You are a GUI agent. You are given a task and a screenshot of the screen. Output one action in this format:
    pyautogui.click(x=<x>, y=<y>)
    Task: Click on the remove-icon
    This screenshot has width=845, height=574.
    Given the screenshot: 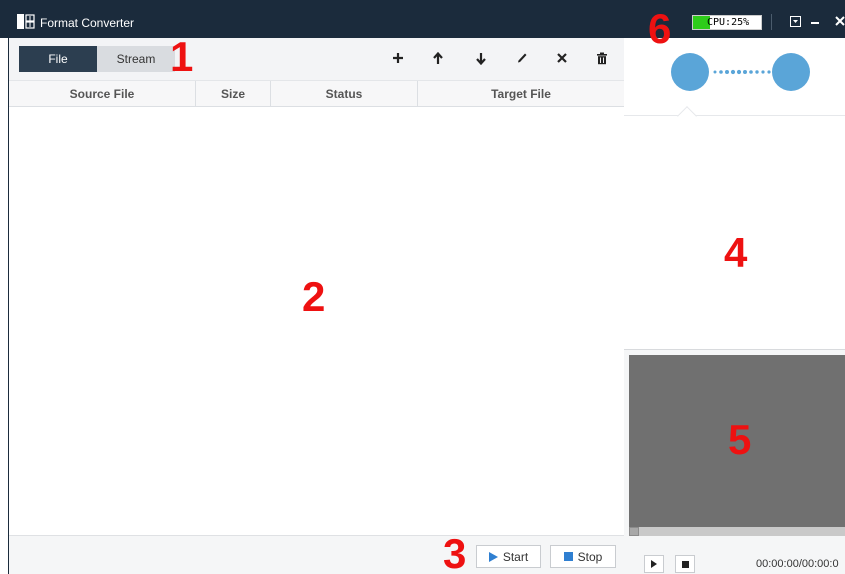 What is the action you would take?
    pyautogui.click(x=562, y=58)
    